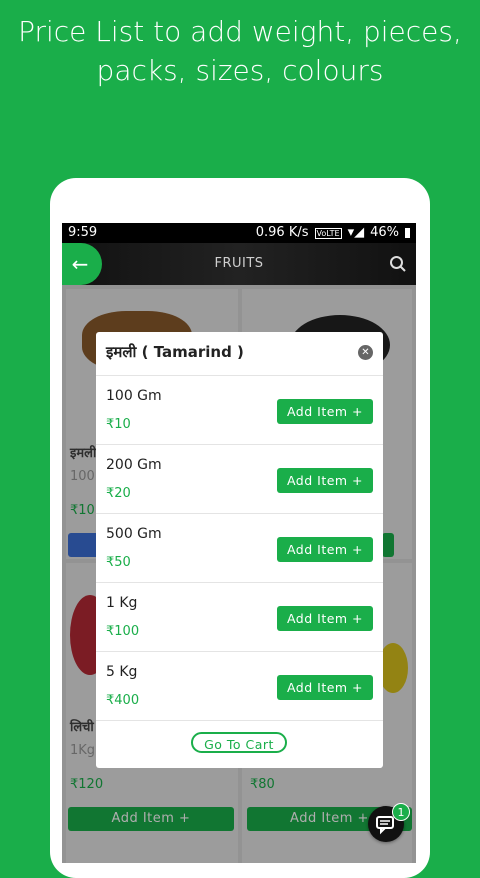  Describe the element at coordinates (239, 410) in the screenshot. I see `price-option-row: 100 Gm ₹10 Add Item +` at that location.